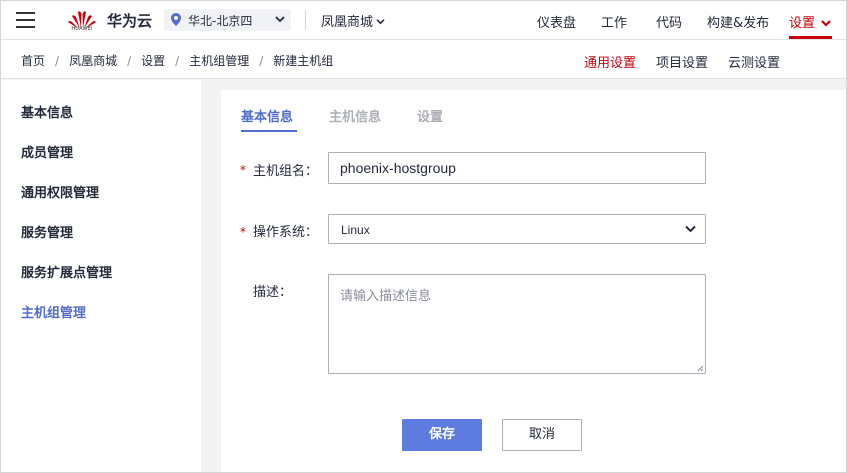  Describe the element at coordinates (176, 19) in the screenshot. I see `location-pin-icon` at that location.